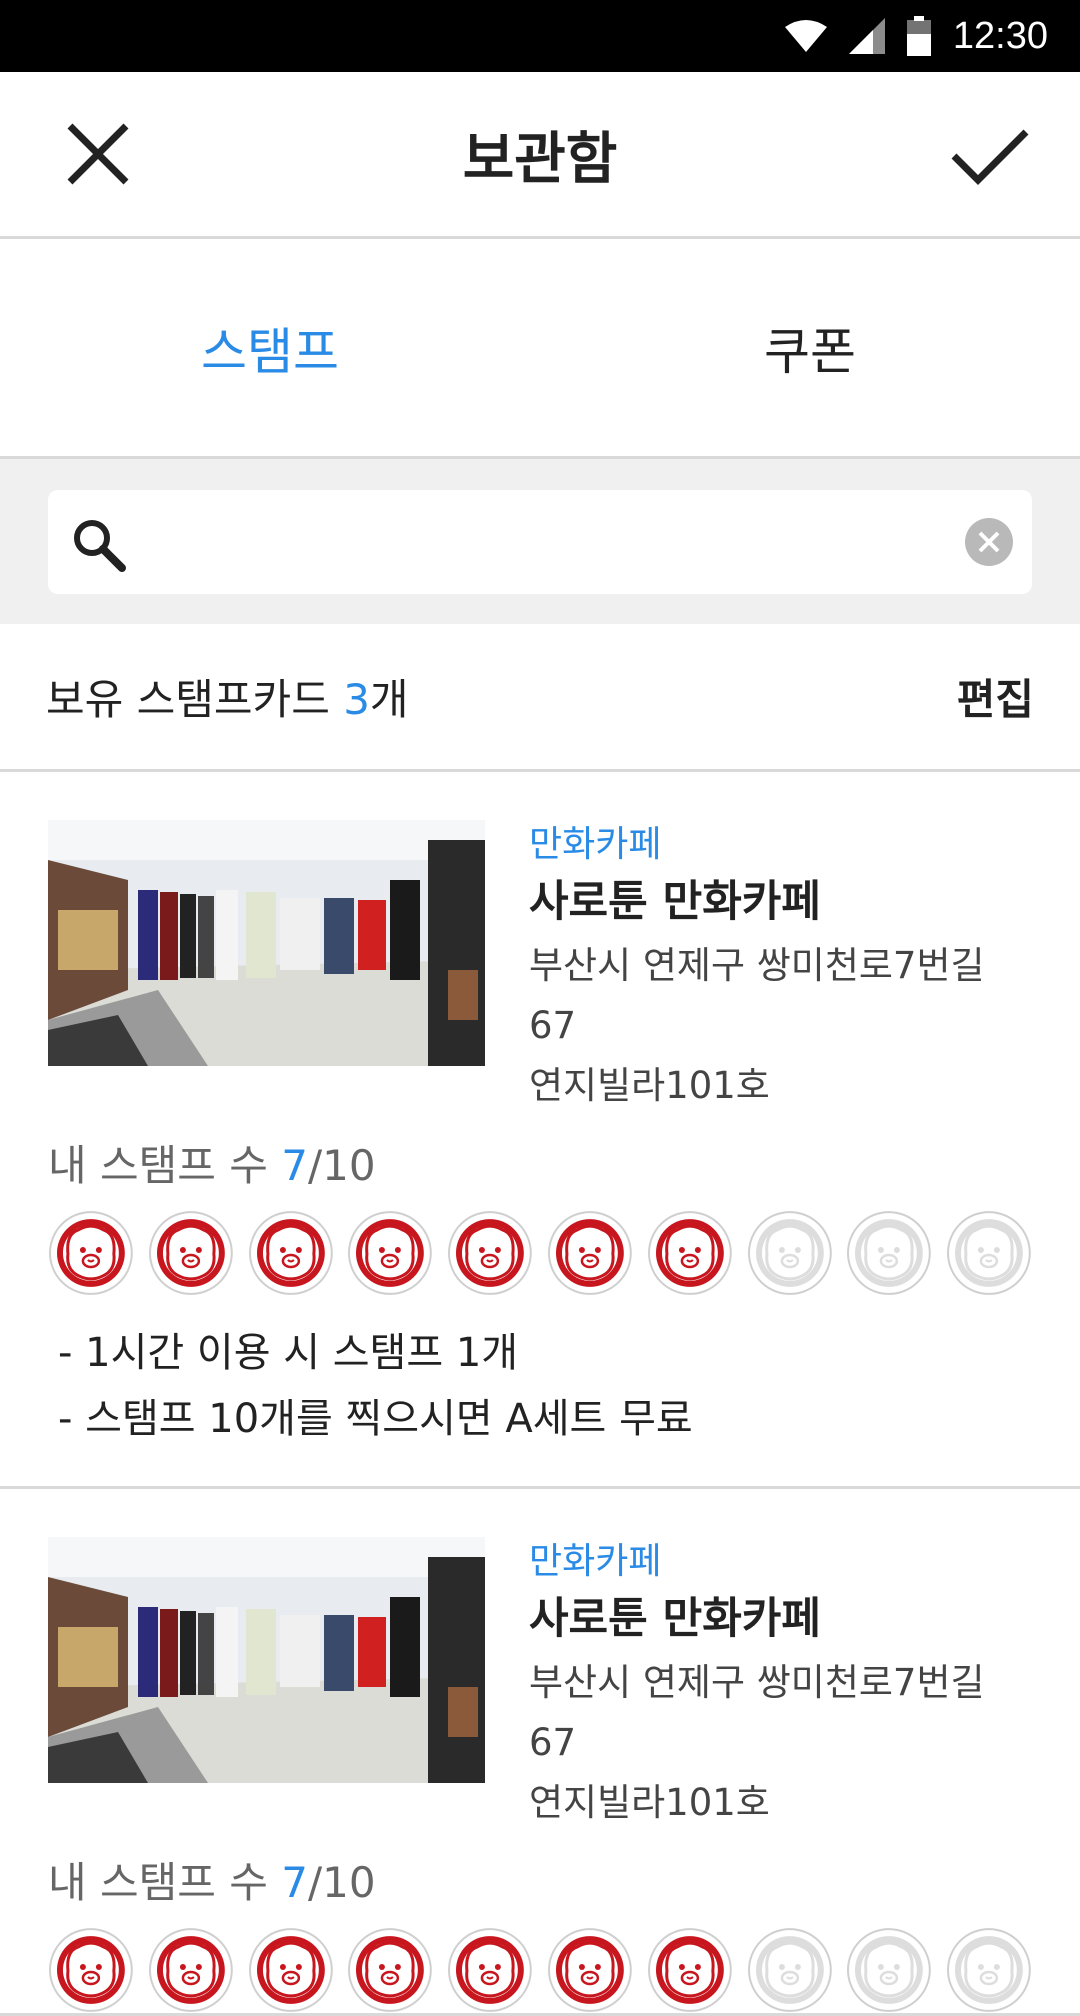 This screenshot has height=2016, width=1080. I want to click on tab-bar: 스탬프 쿠폰, so click(540, 349).